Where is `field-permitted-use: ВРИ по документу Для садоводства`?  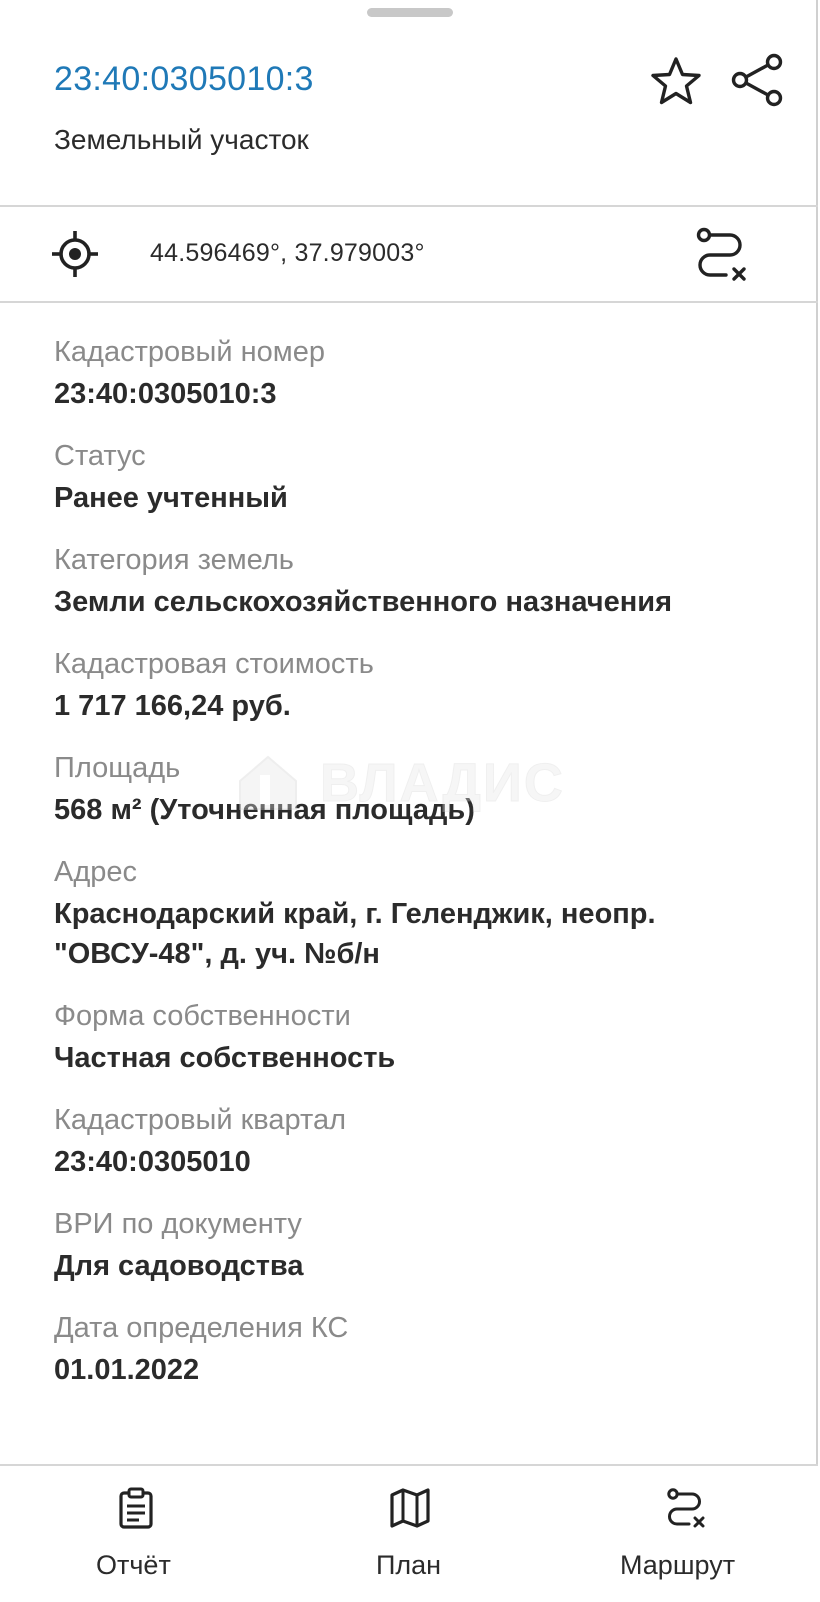 field-permitted-use: ВРИ по документу Для садоводства is located at coordinates (424, 1246).